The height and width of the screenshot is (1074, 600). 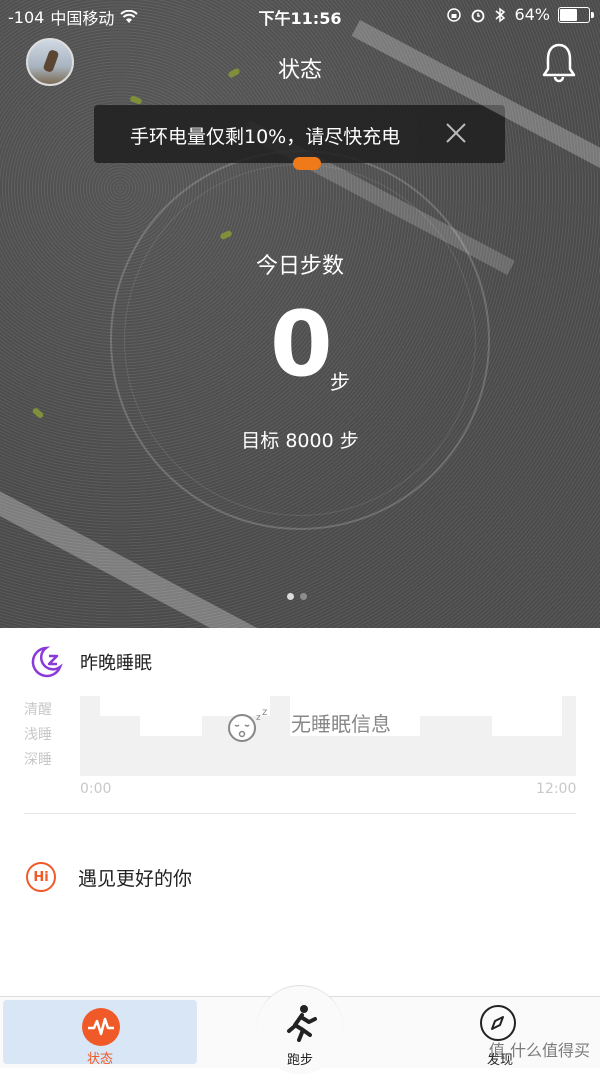 I want to click on steps-value: 0, so click(x=301, y=344).